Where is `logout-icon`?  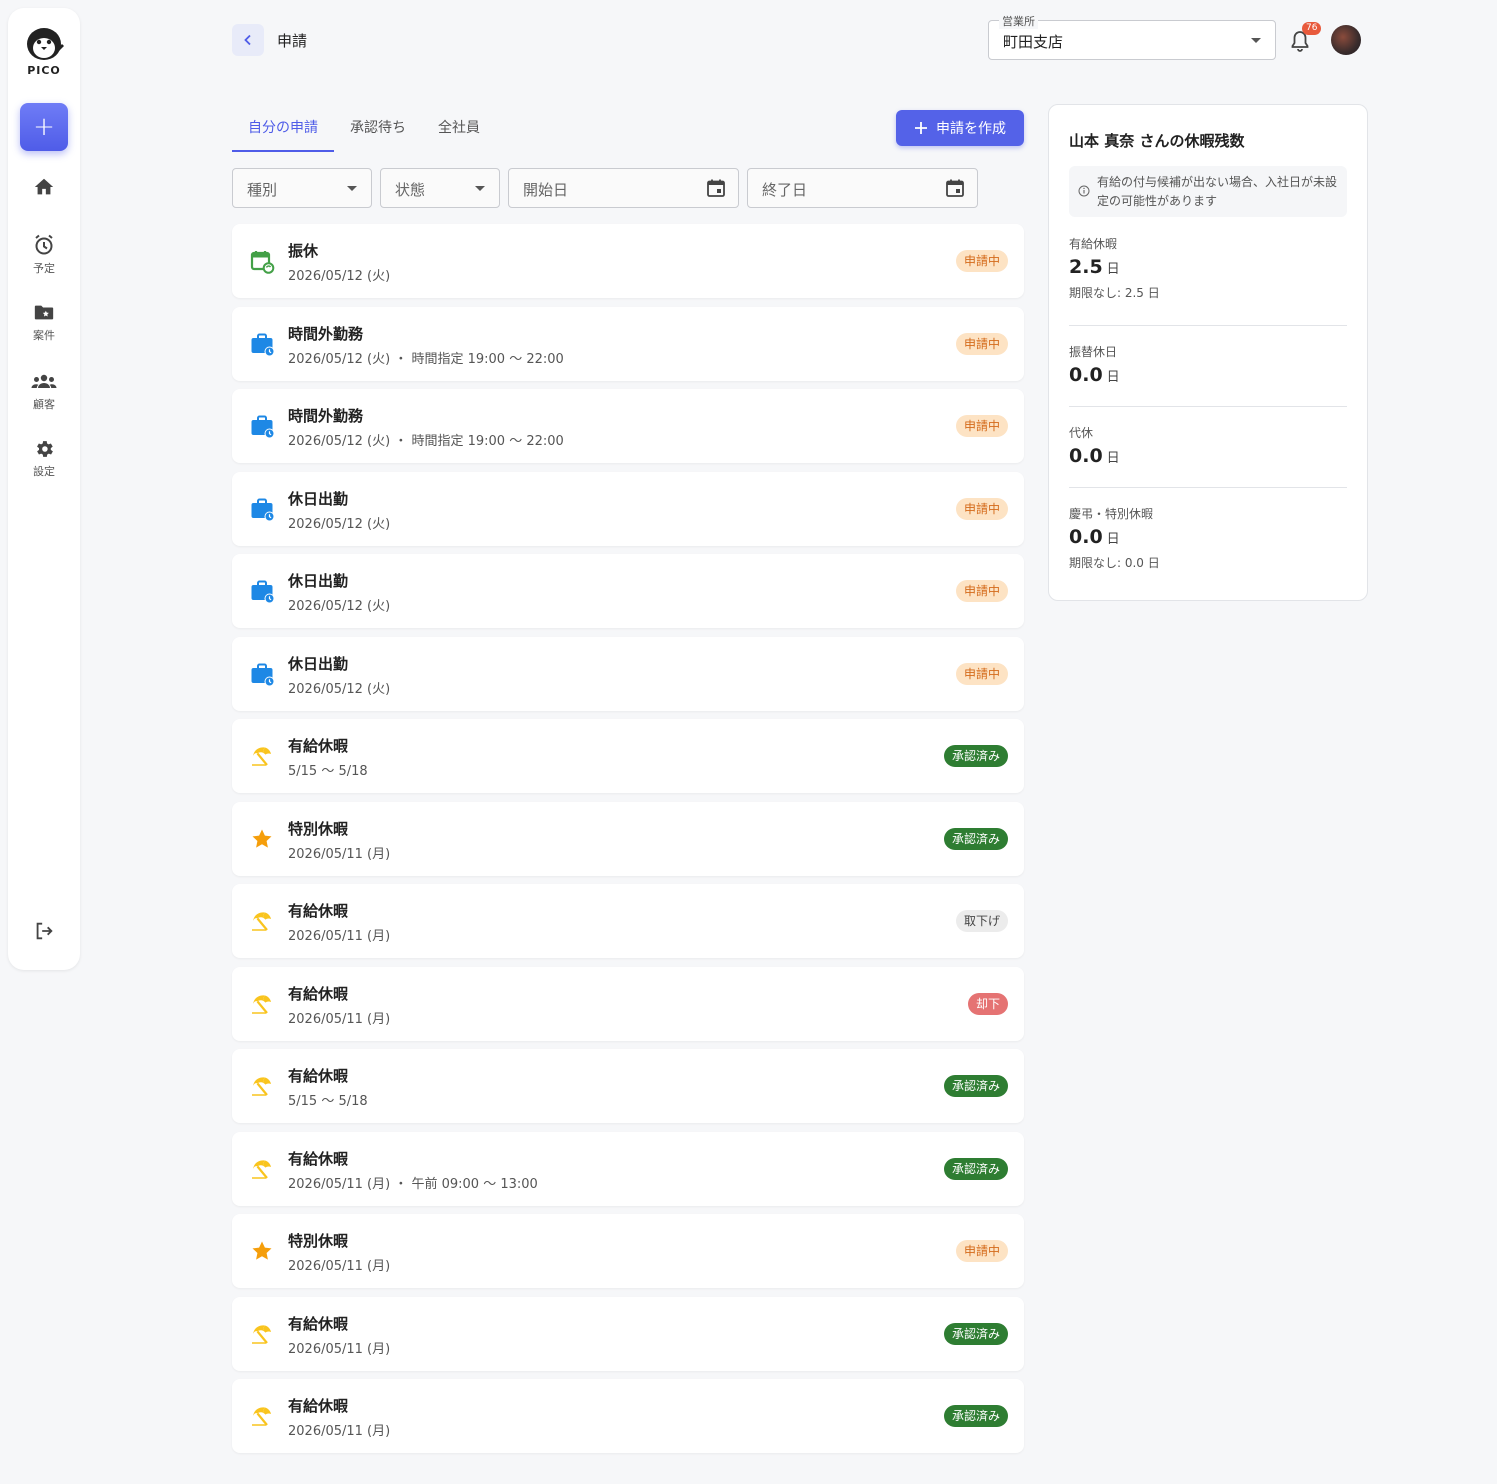
logout-icon is located at coordinates (44, 931).